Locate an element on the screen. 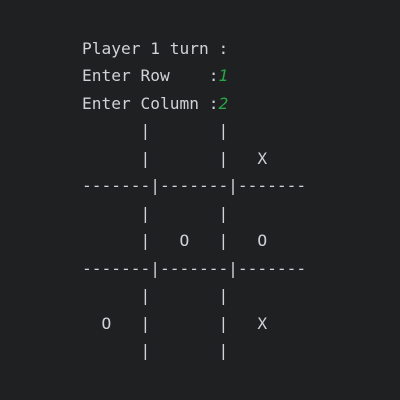 The height and width of the screenshot is (400, 400). column-prompt: Enter Column :2 is located at coordinates (155, 104).